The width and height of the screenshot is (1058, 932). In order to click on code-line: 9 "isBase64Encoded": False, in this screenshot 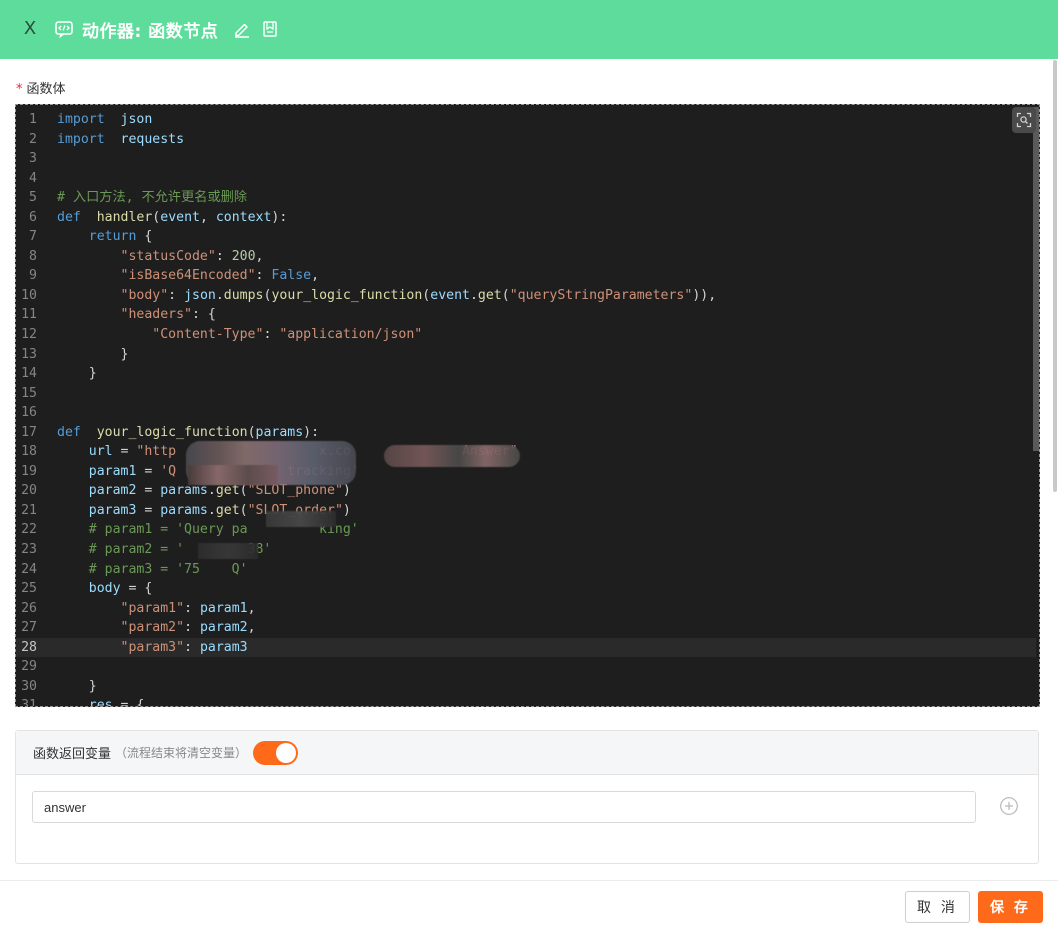, I will do `click(526, 276)`.